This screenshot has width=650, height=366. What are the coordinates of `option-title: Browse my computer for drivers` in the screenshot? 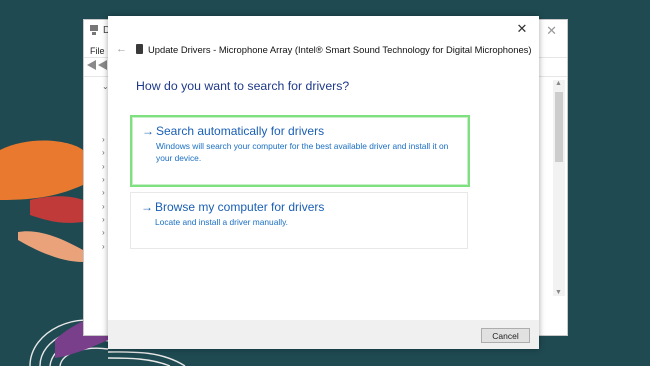 It's located at (240, 207).